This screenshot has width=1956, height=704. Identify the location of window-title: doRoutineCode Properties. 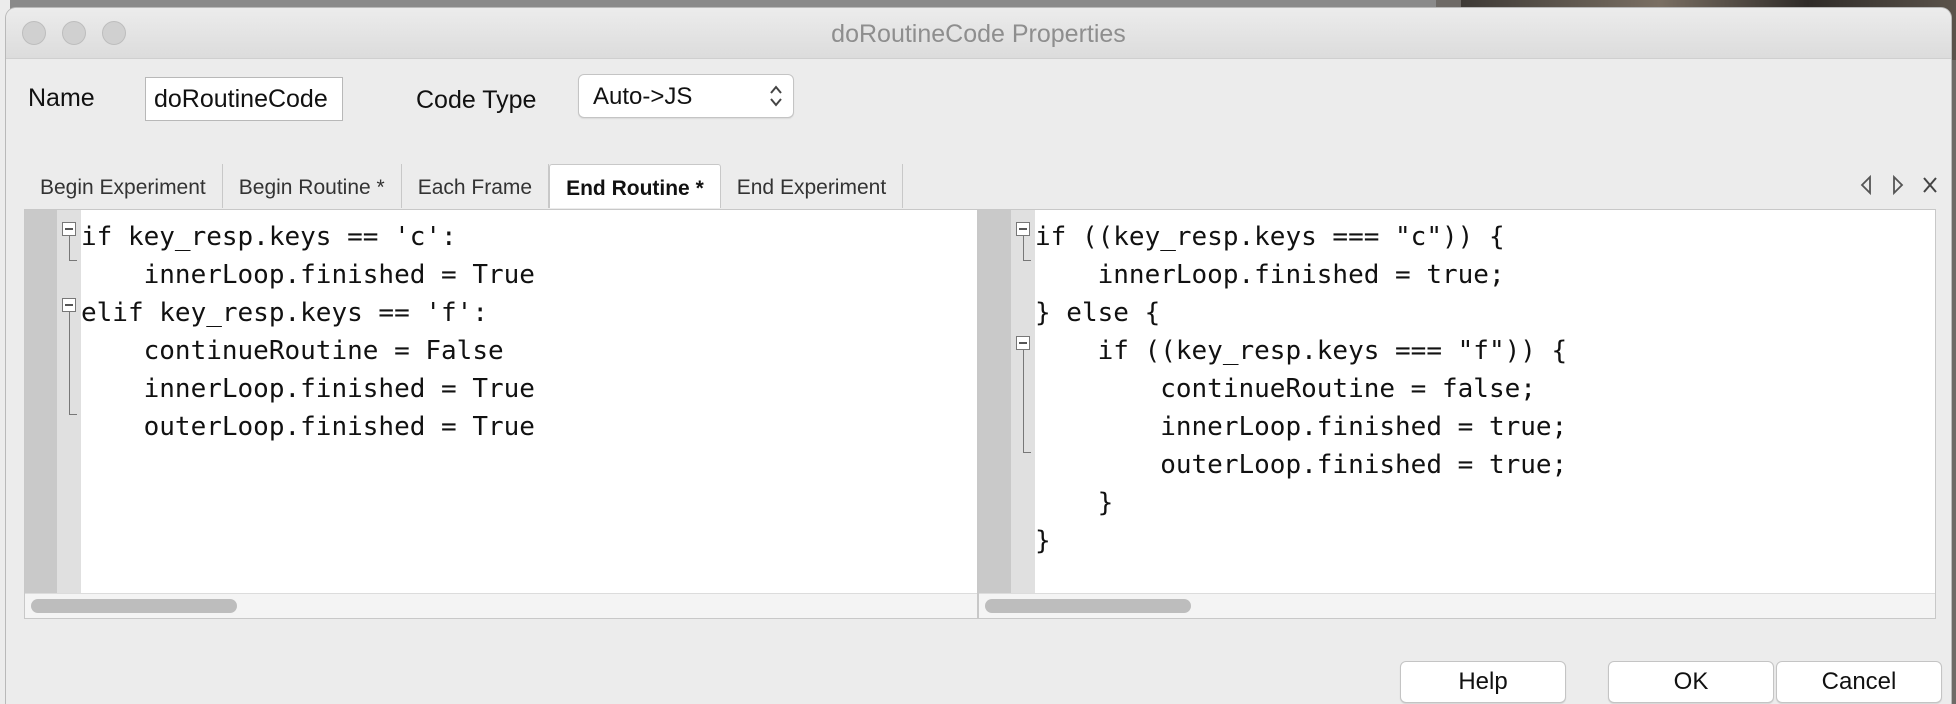
(978, 34).